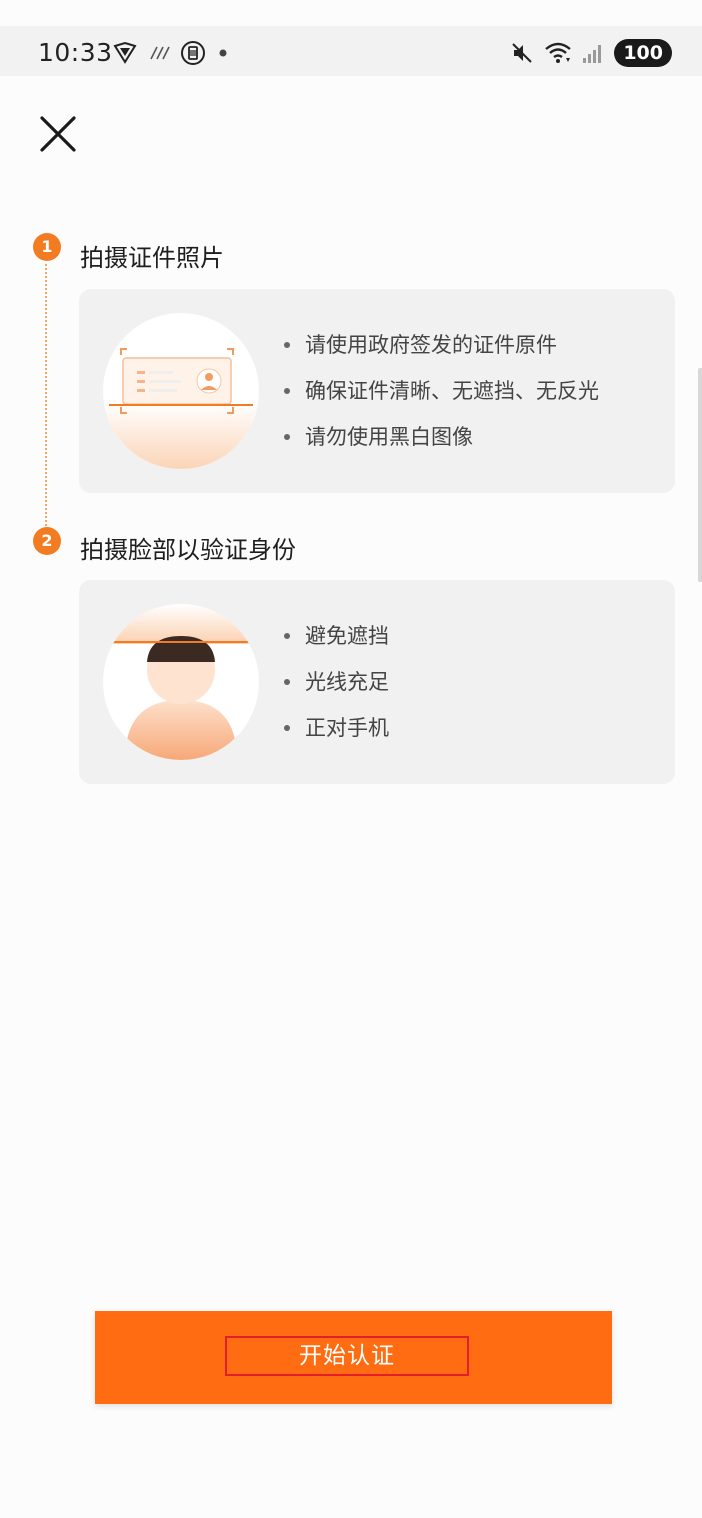  I want to click on face-scan-illustration, so click(181, 682).